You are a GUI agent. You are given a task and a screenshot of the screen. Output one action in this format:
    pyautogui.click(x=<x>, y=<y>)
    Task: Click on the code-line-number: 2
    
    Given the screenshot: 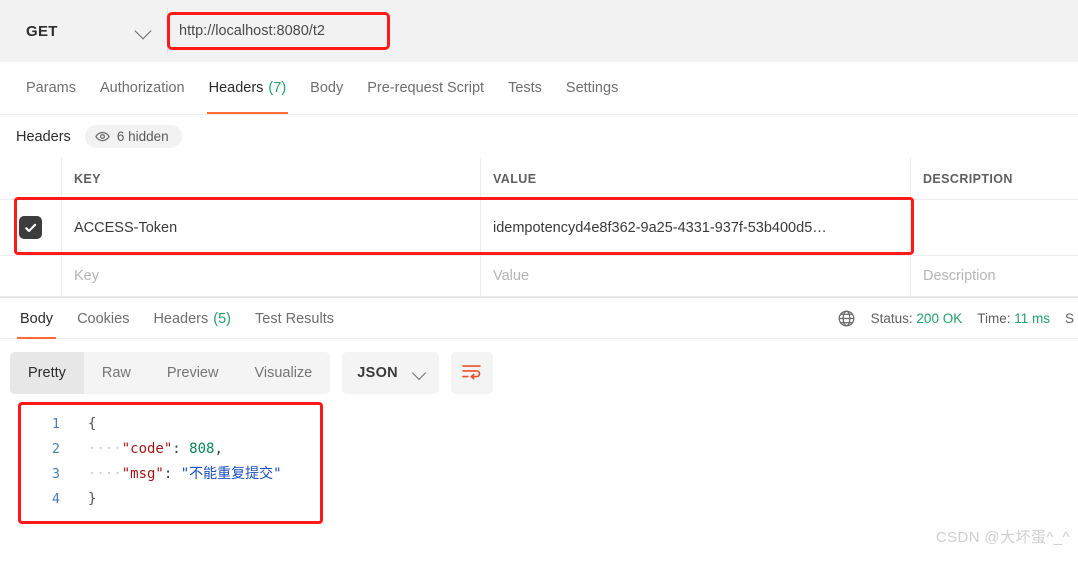 What is the action you would take?
    pyautogui.click(x=55, y=449)
    